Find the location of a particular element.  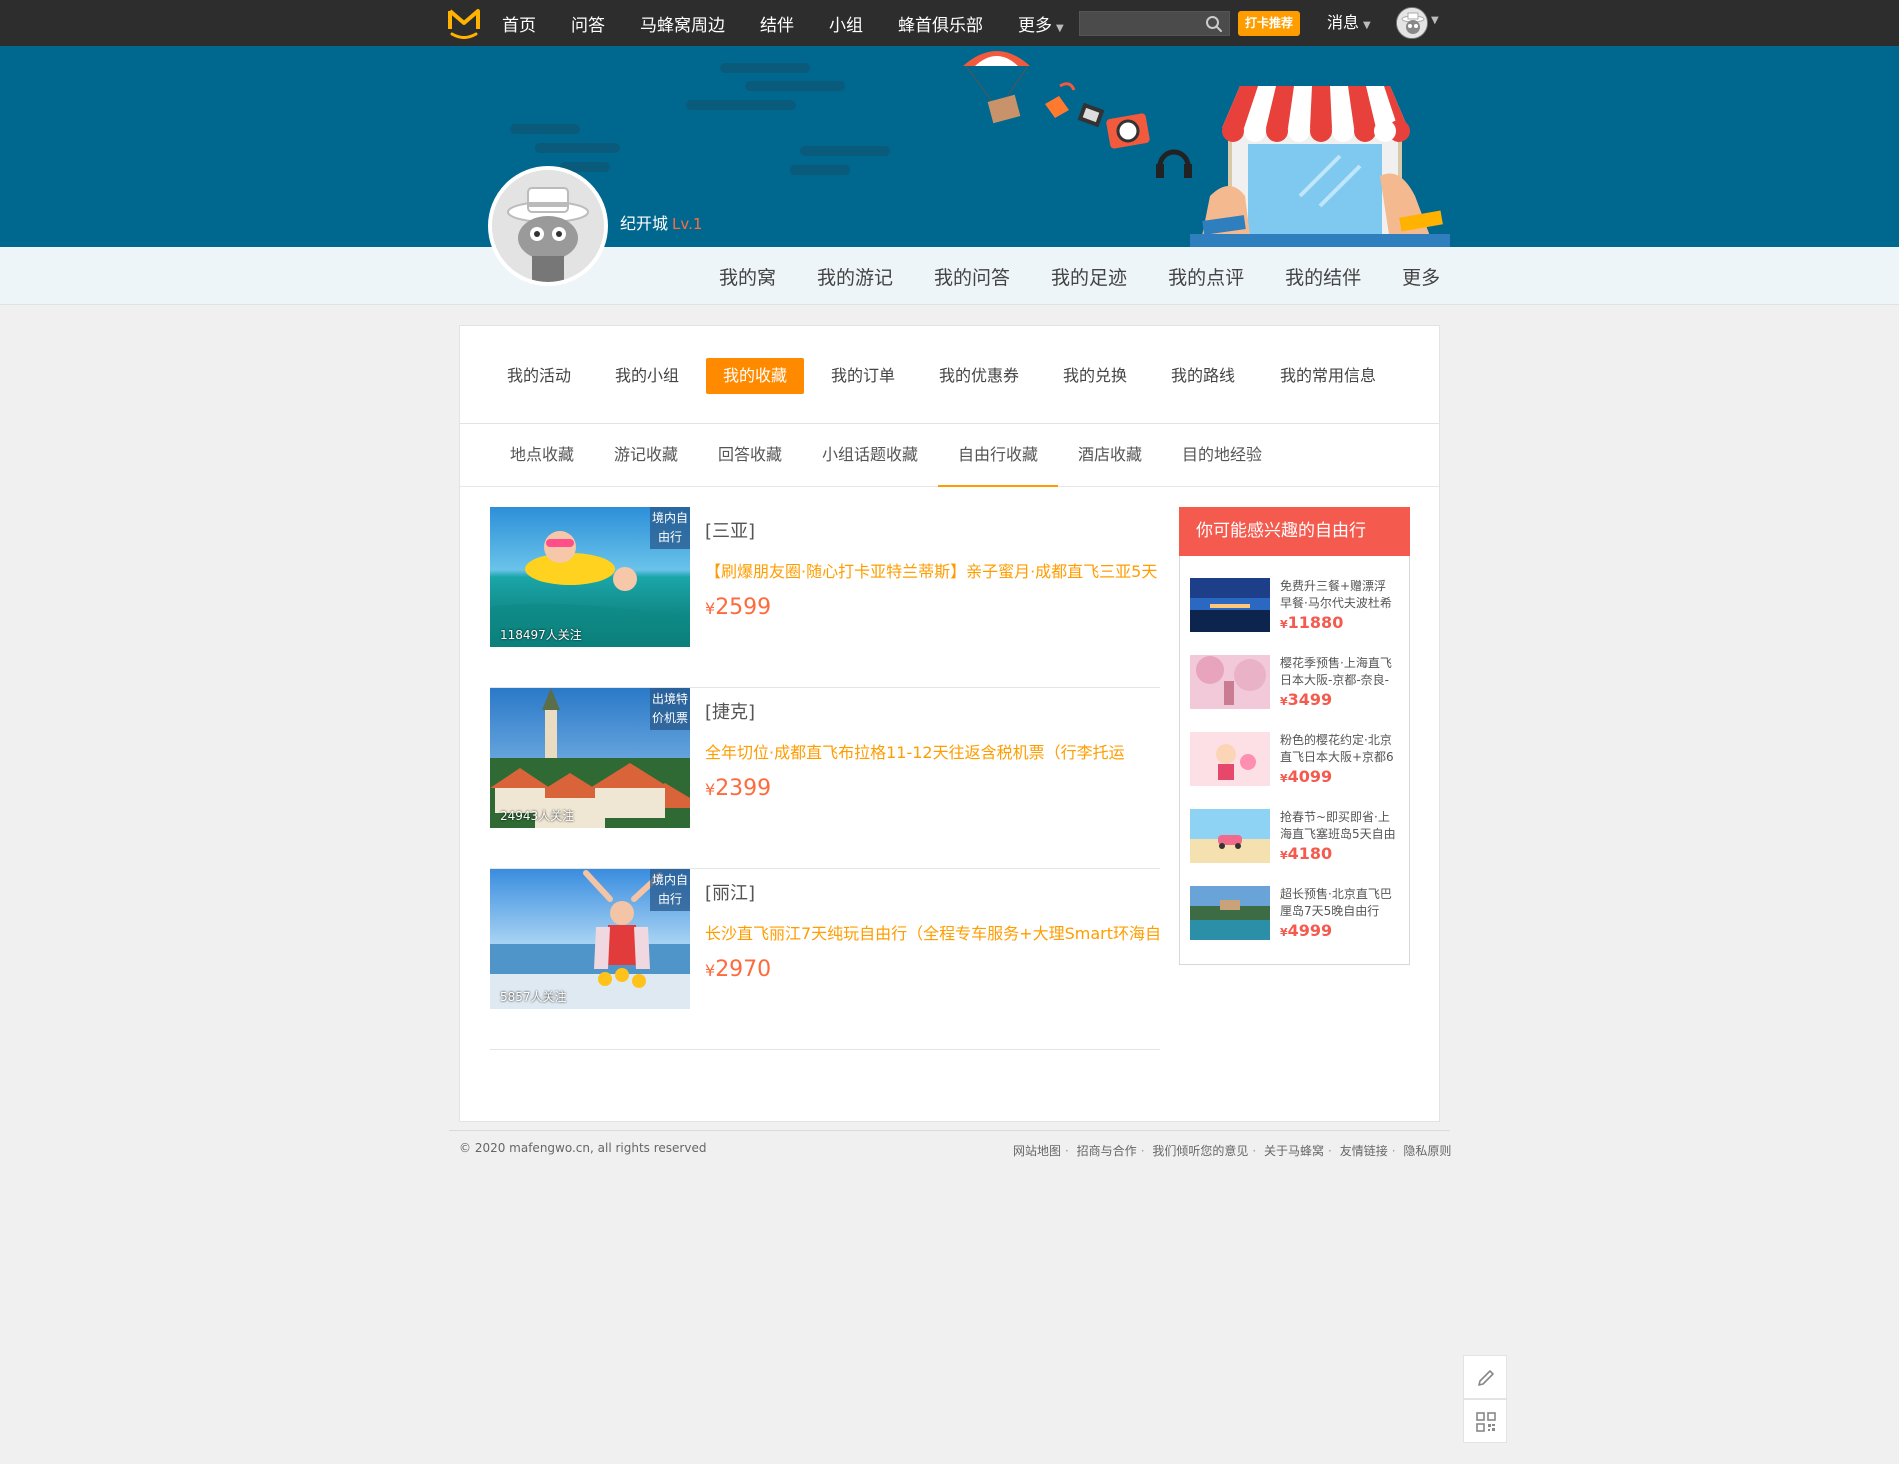

footer-link-about: 关于马蜂窝 is located at coordinates (1294, 1151).